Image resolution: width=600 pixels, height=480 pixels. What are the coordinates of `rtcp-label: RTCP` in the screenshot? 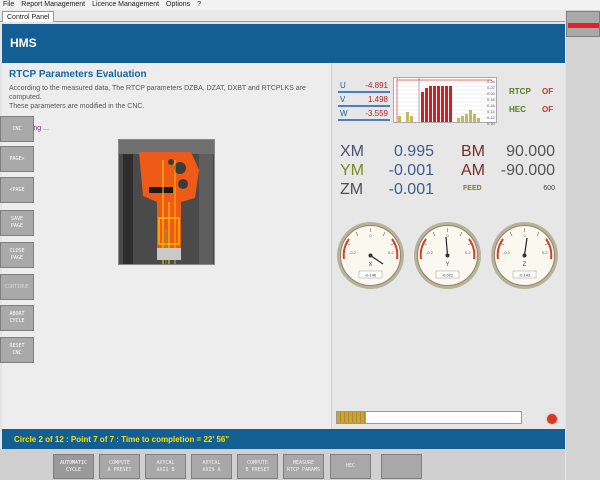 It's located at (520, 91).